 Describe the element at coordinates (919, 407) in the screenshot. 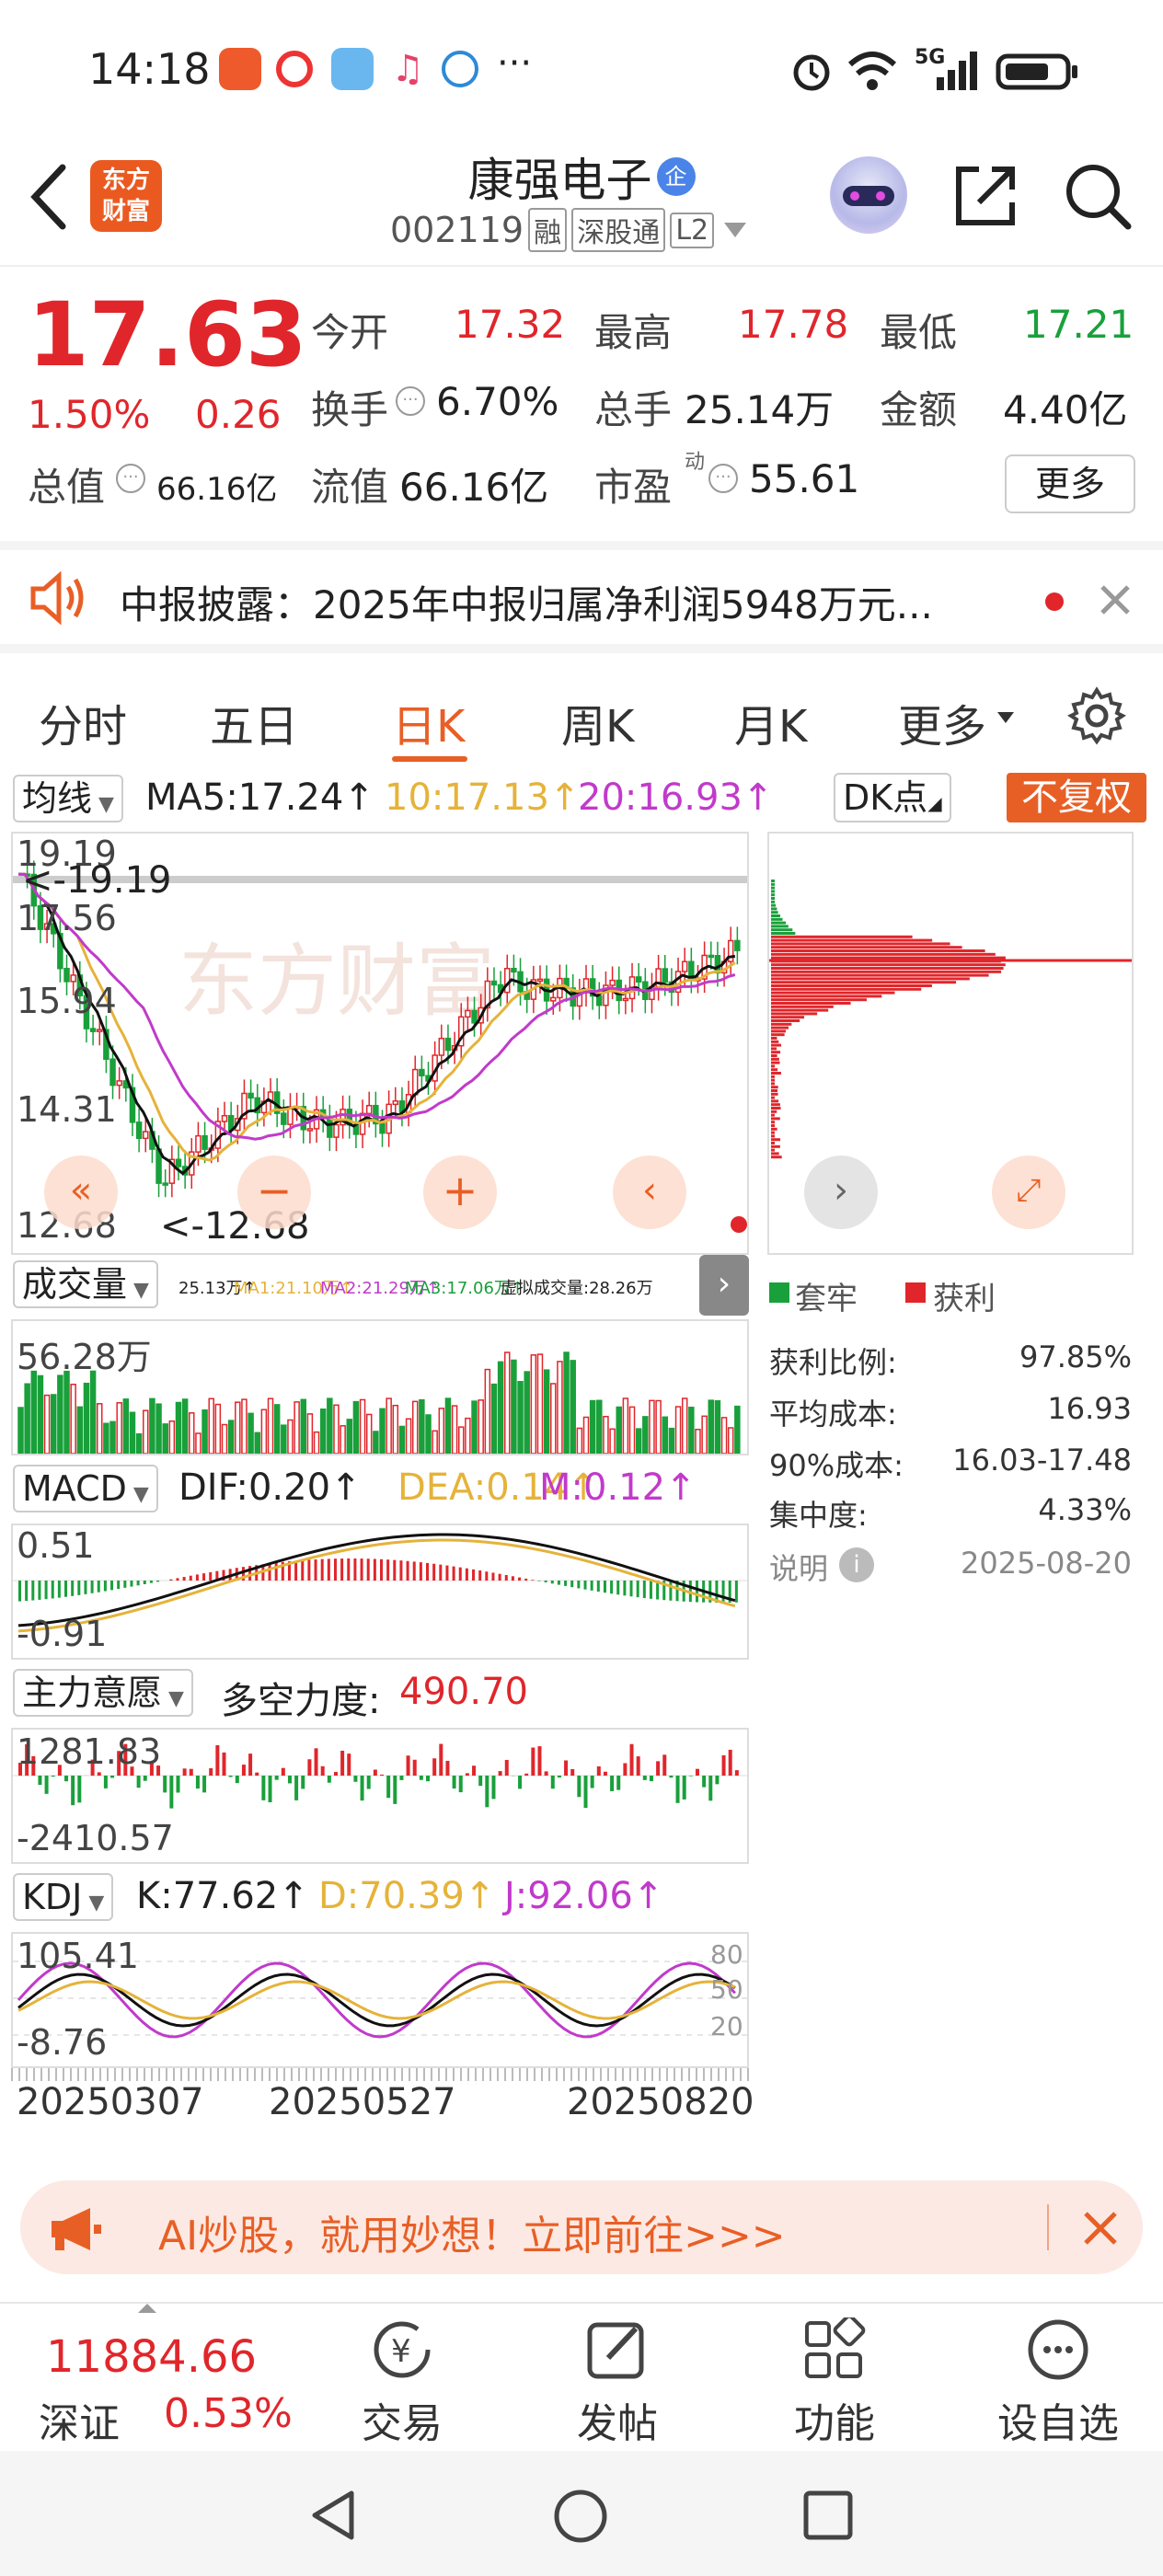

I see `amount-label: 金额` at that location.